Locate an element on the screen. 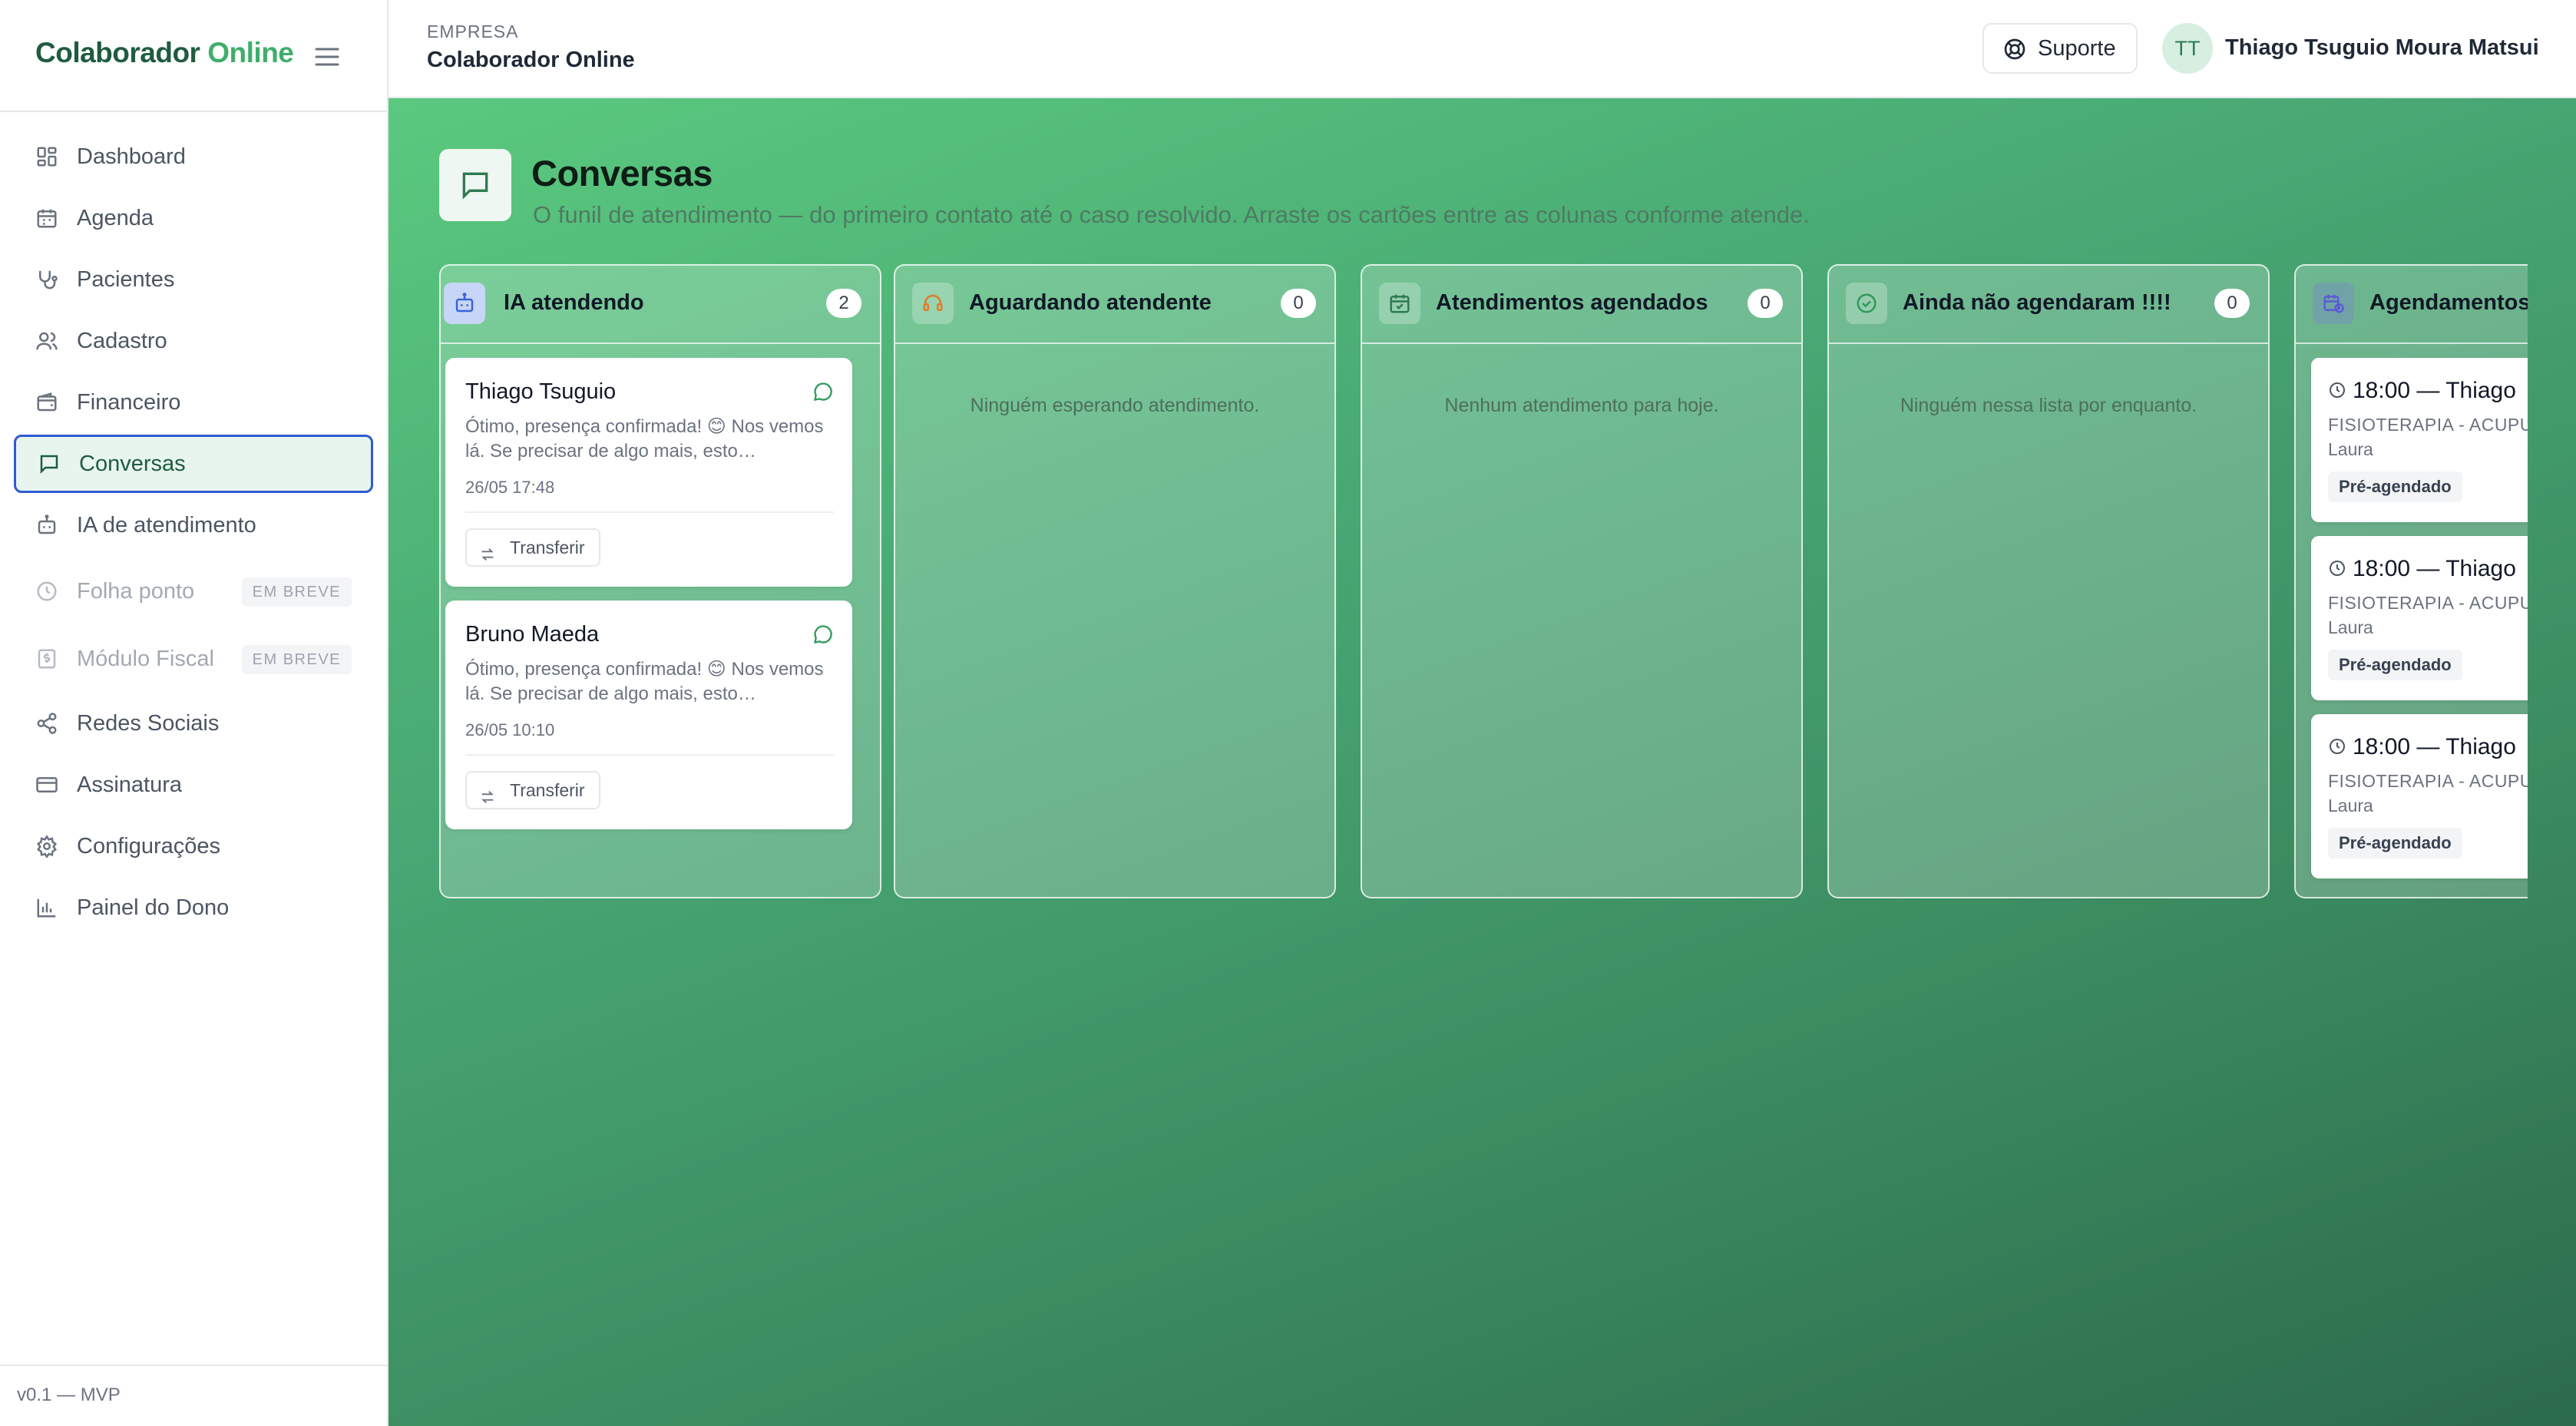  sidebar-item-label: Pacientes is located at coordinates (126, 279).